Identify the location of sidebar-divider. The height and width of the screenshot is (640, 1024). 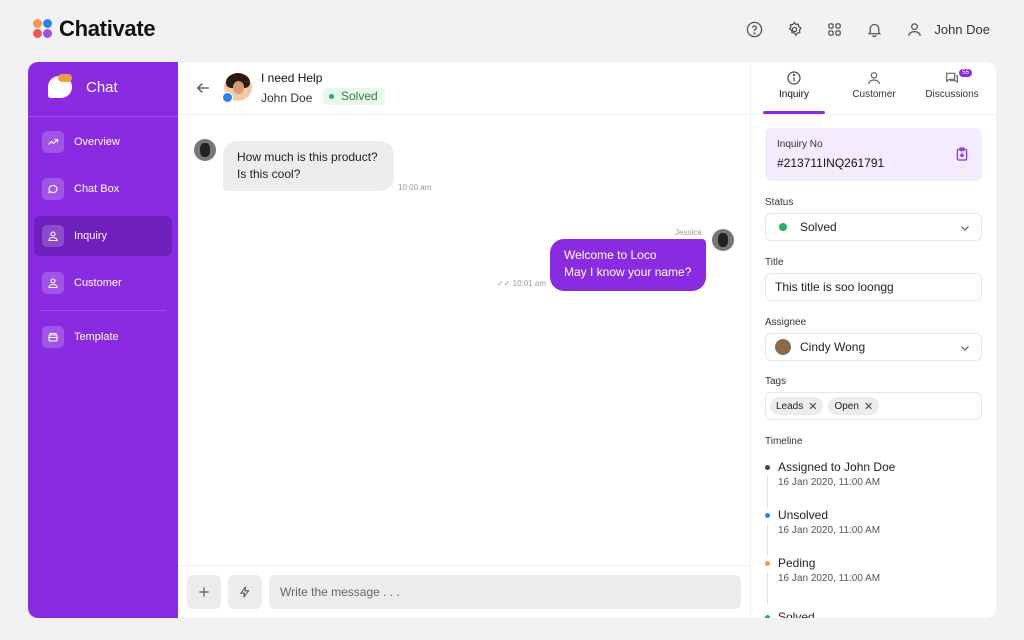
(103, 310).